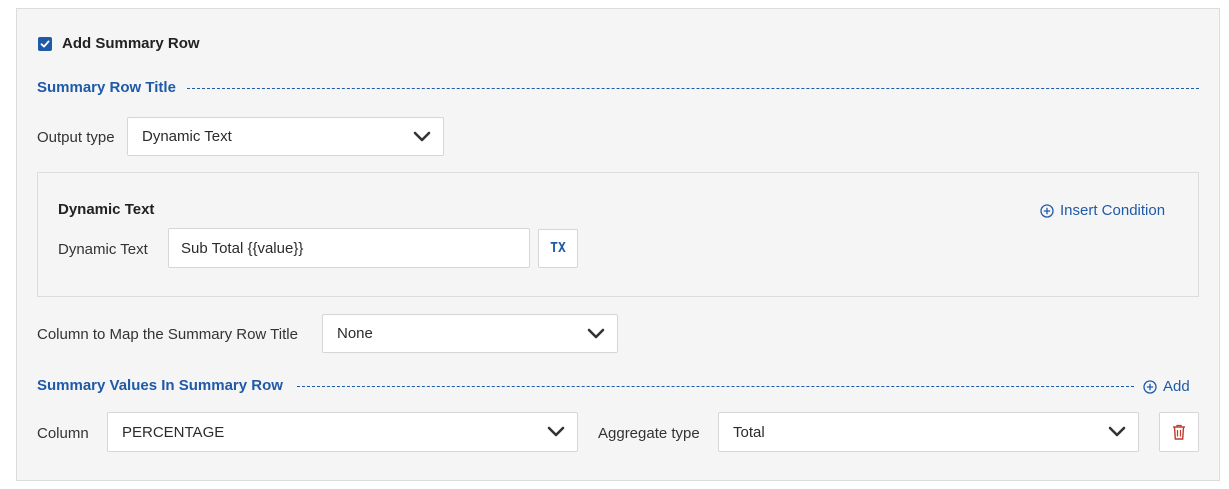 This screenshot has height=489, width=1229. I want to click on column-map-select: None, so click(470, 333).